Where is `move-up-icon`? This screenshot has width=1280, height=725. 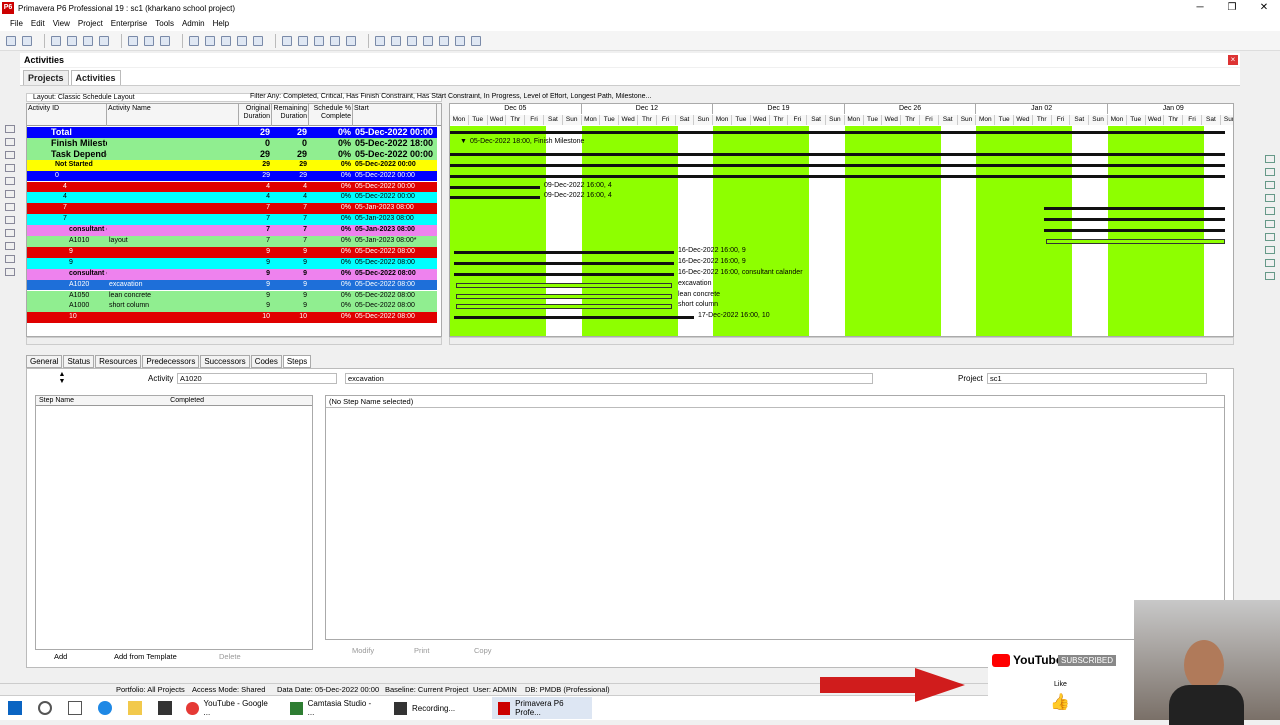 move-up-icon is located at coordinates (1270, 237).